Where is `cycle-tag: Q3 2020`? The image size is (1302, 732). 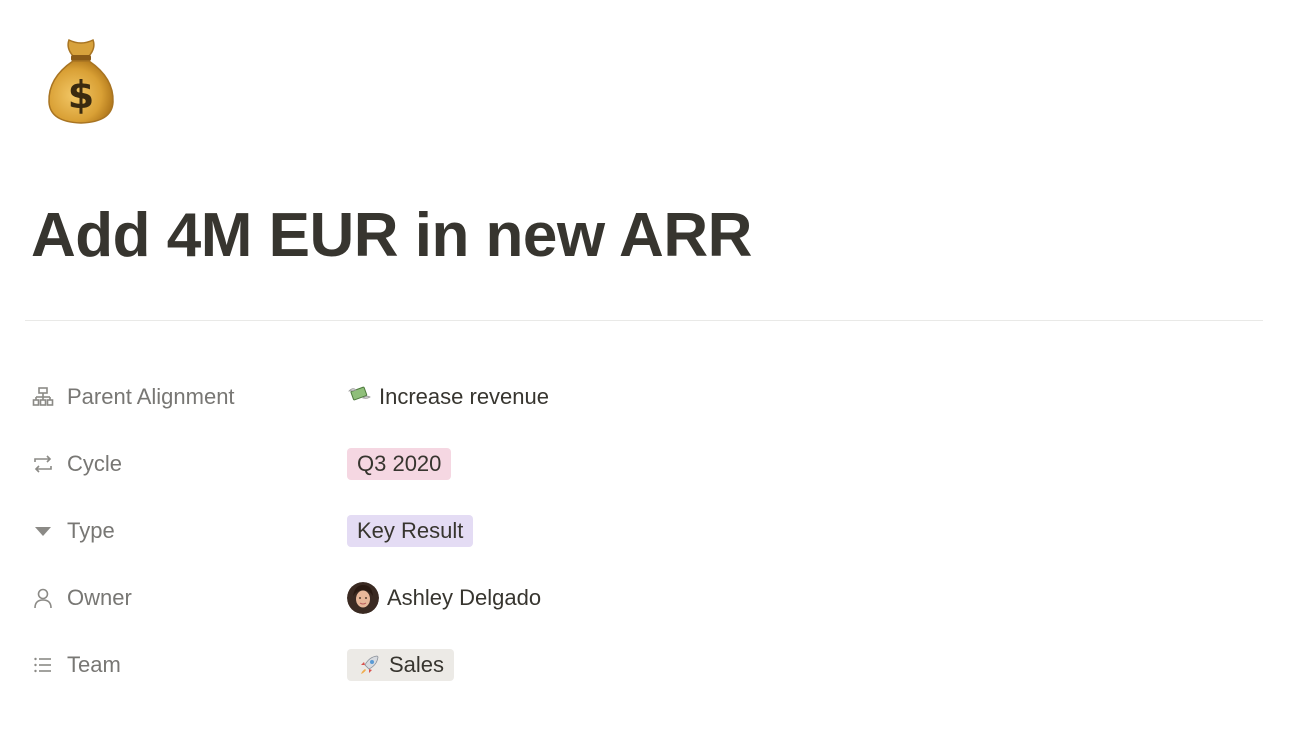
cycle-tag: Q3 2020 is located at coordinates (399, 464).